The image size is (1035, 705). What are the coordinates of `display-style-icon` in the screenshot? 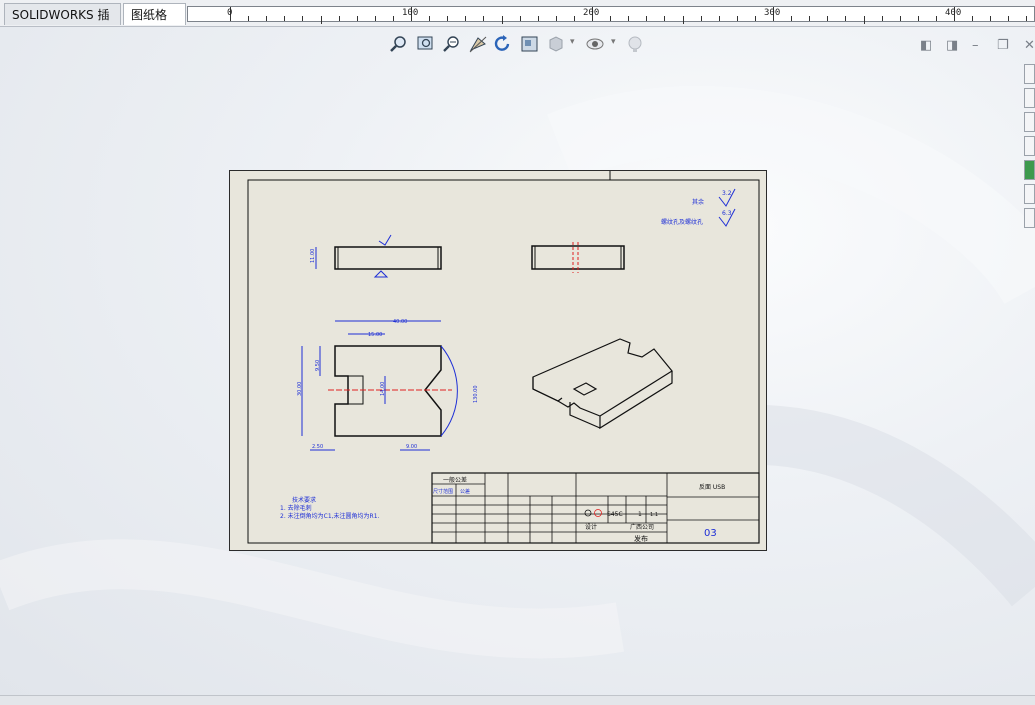 It's located at (556, 44).